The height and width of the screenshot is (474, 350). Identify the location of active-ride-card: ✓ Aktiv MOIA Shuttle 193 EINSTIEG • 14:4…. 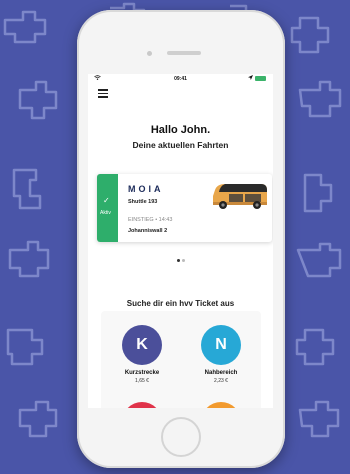
(184, 208).